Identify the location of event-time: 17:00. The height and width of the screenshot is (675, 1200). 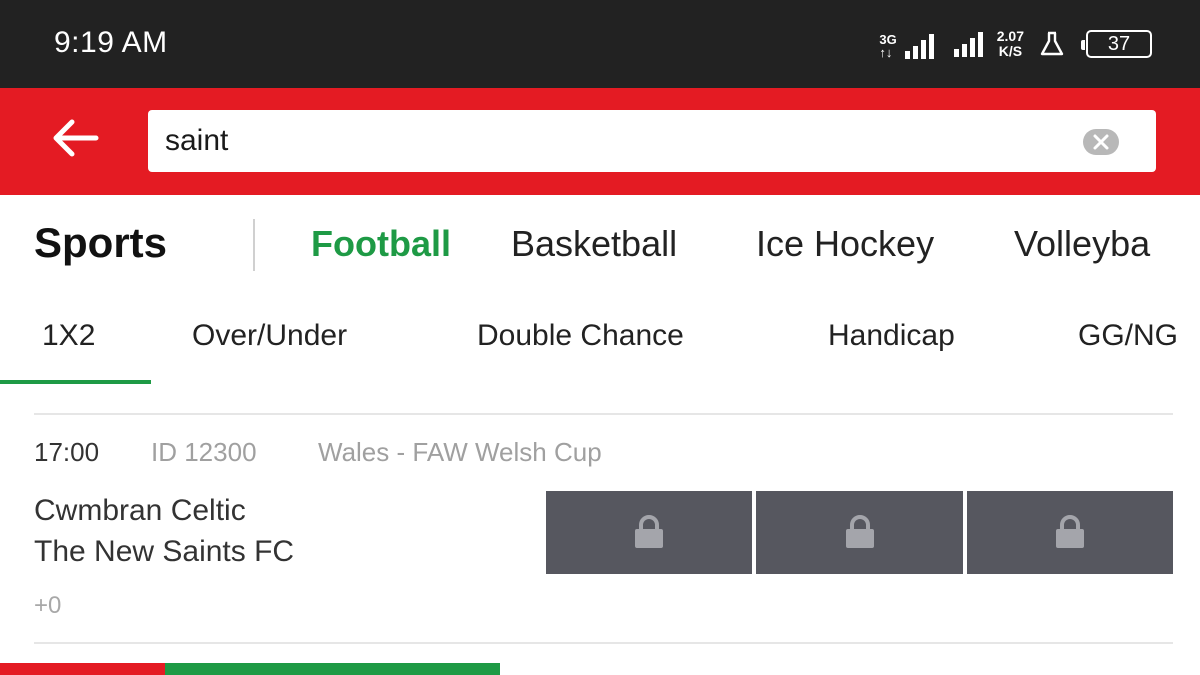
(67, 452).